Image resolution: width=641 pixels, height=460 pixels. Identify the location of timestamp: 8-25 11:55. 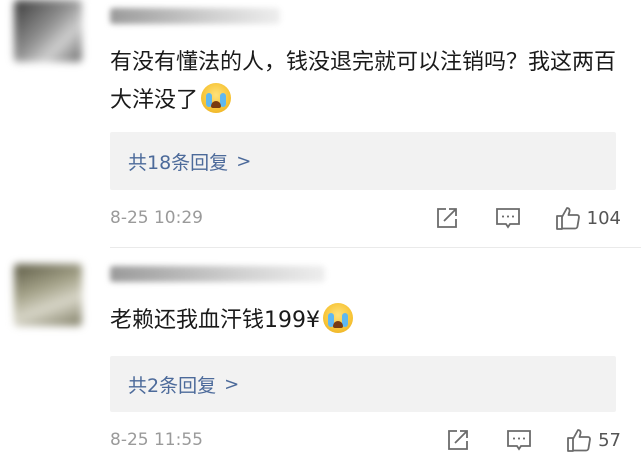
(156, 440).